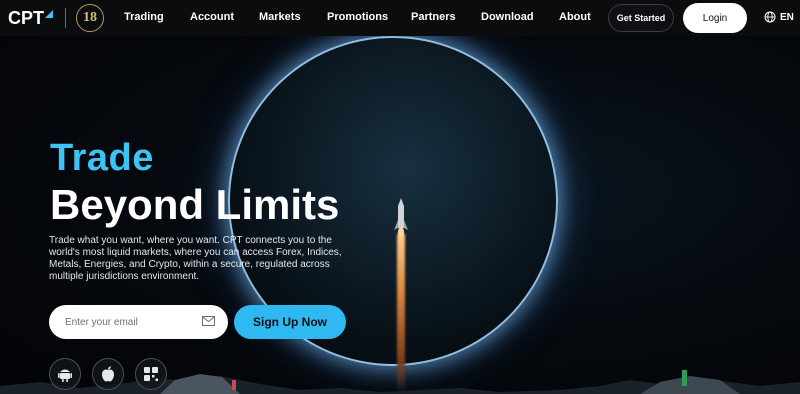 The width and height of the screenshot is (800, 394). I want to click on anniversary-badge: 18, so click(90, 18).